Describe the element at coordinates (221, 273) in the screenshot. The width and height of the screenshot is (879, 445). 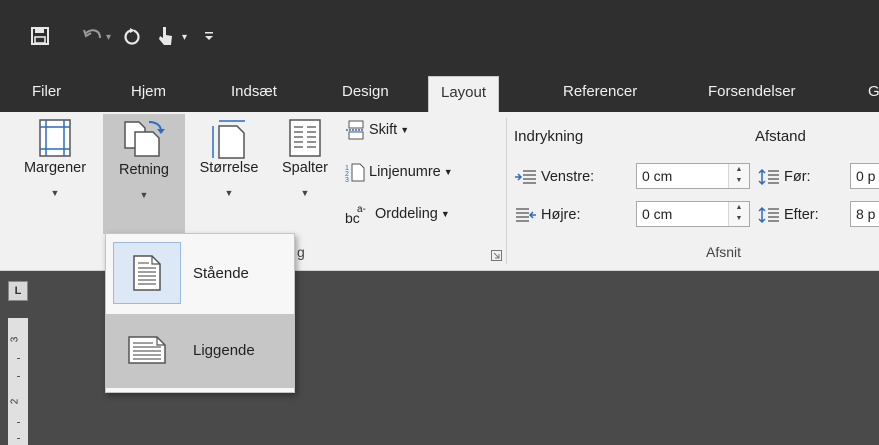
I see `orientation-option-label: Stående` at that location.